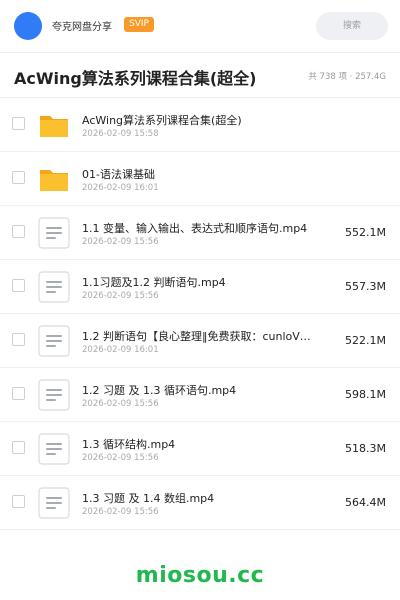  Describe the element at coordinates (154, 282) in the screenshot. I see `file-name: 1.1习题及1.2 判断语句.mp4` at that location.